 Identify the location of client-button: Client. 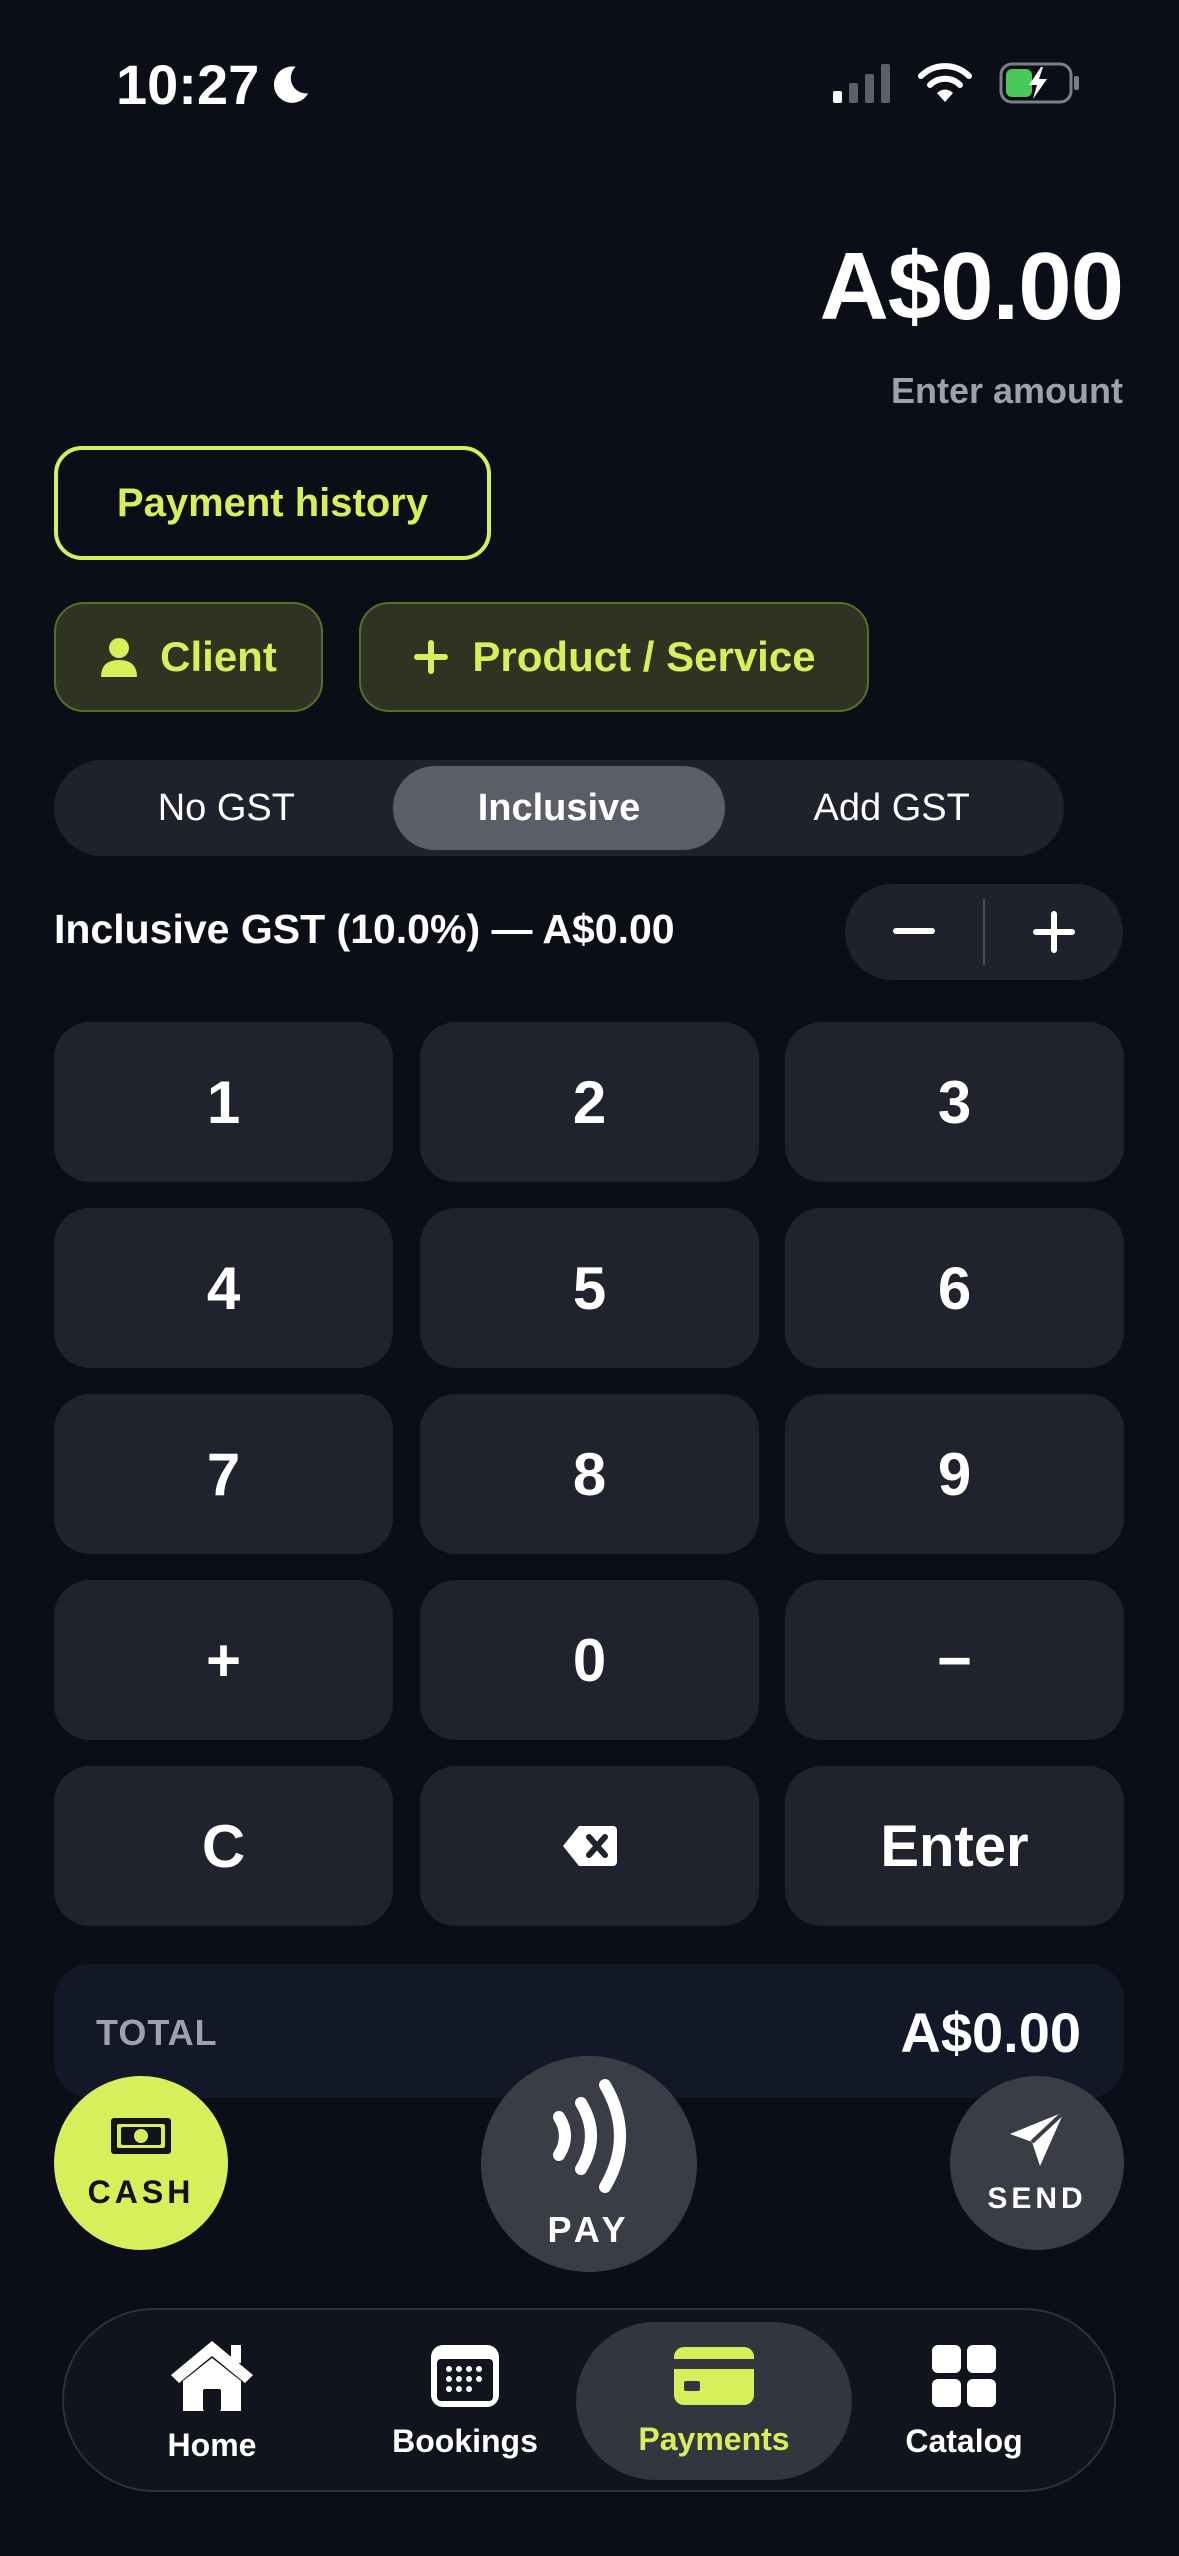
(188, 657).